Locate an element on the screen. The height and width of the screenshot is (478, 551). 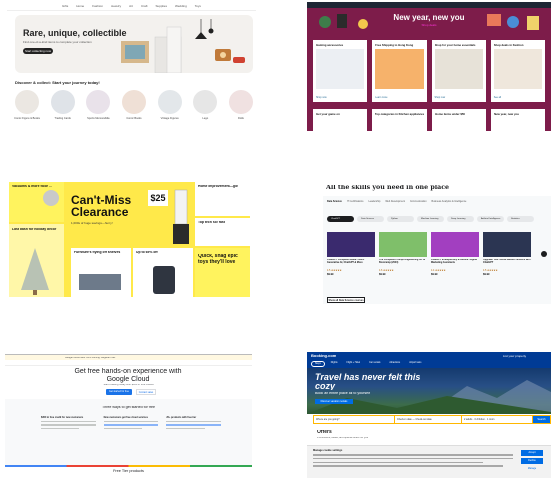
deal-card: Home items under $50 is located at coordinates (459, 120).